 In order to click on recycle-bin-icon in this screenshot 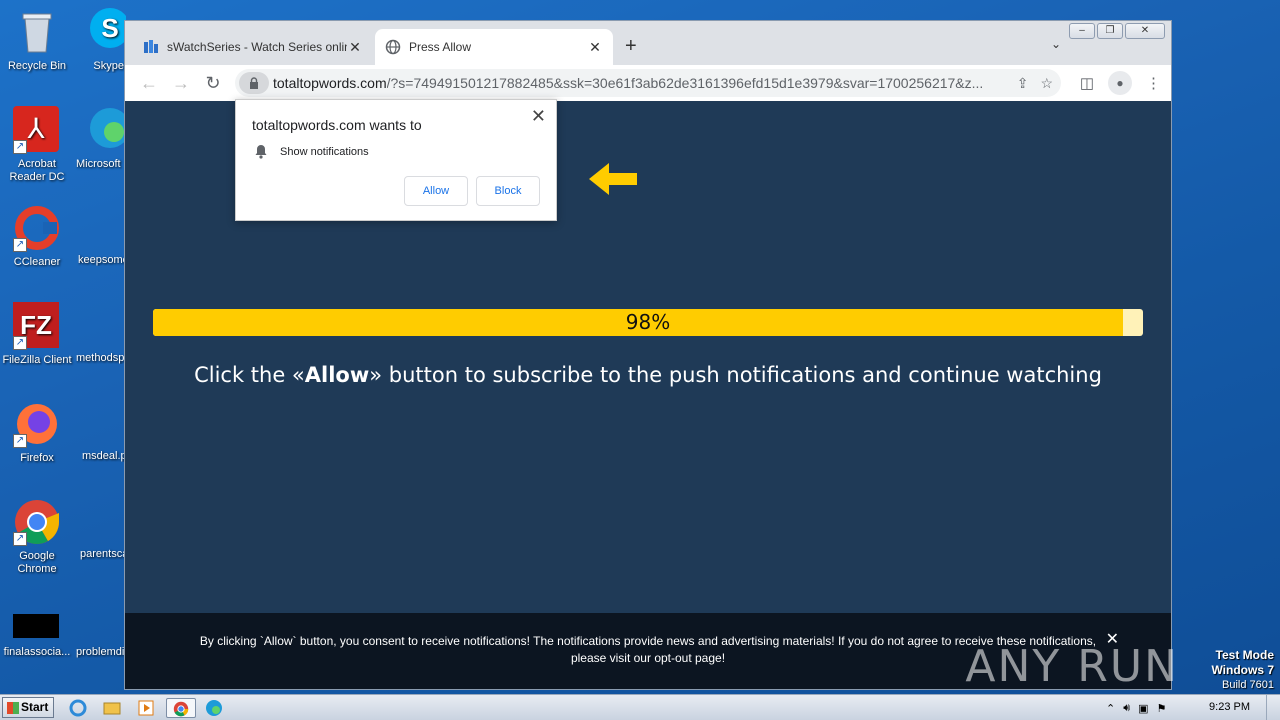, I will do `click(37, 32)`.